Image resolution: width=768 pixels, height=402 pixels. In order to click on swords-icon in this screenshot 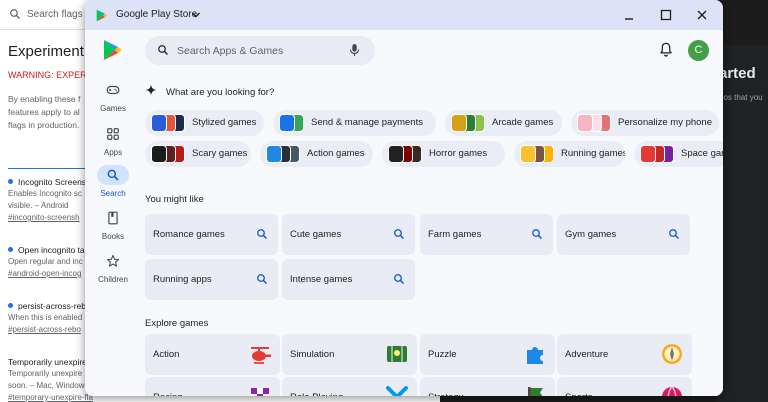, I will do `click(397, 391)`.